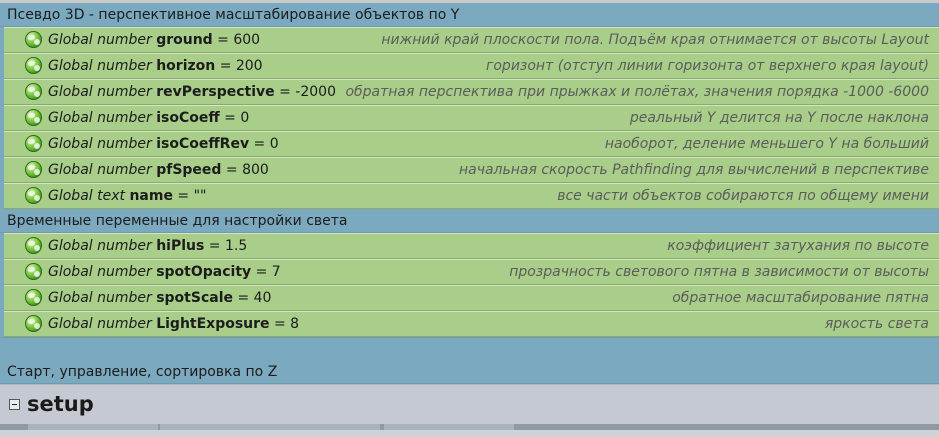 This screenshot has width=939, height=437. What do you see at coordinates (158, 170) in the screenshot?
I see `variable-declaration: Global number pfSpeed = 800` at bounding box center [158, 170].